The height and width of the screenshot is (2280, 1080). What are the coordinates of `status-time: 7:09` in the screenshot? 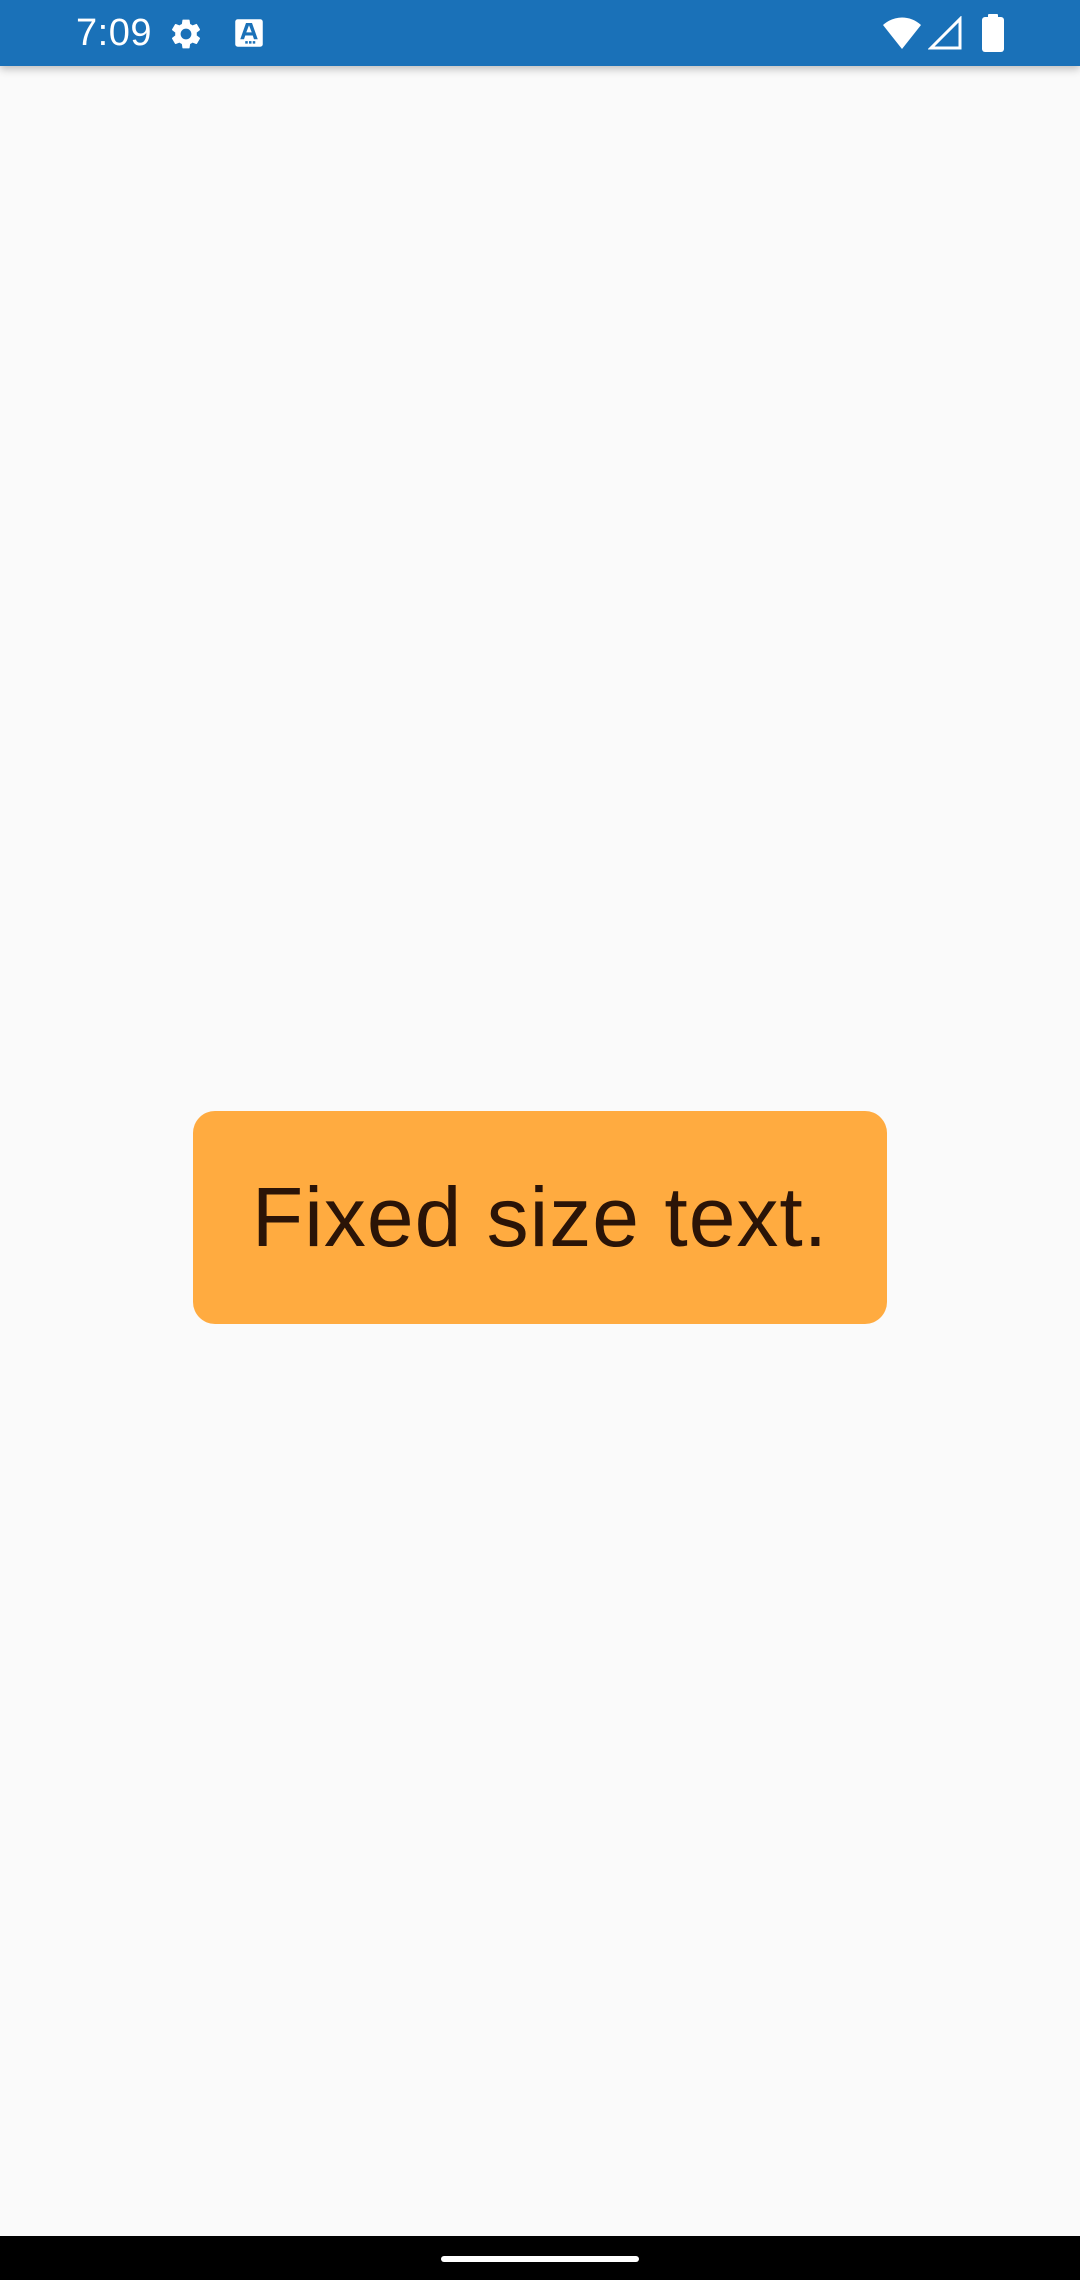 It's located at (114, 33).